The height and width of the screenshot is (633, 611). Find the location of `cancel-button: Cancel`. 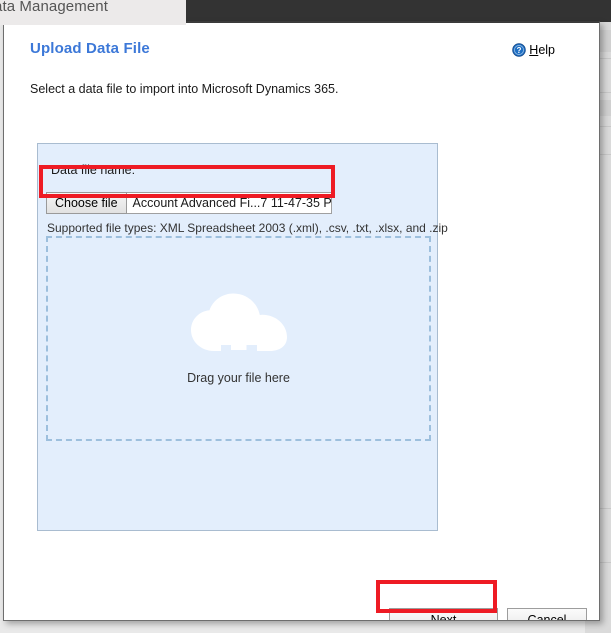

cancel-button: Cancel is located at coordinates (547, 614).